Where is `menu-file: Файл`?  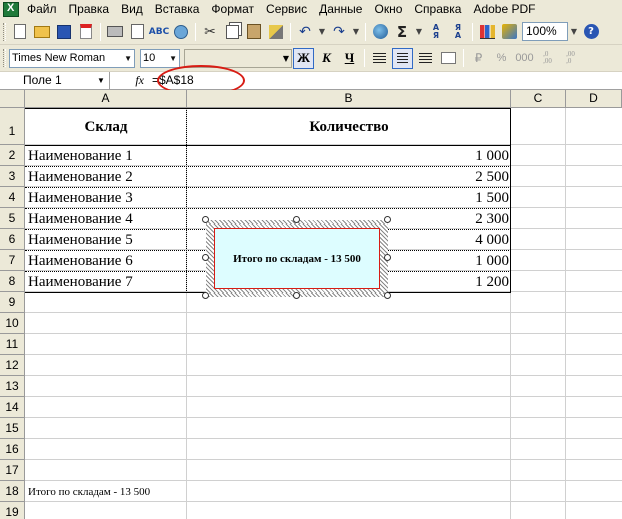 menu-file: Файл is located at coordinates (43, 9).